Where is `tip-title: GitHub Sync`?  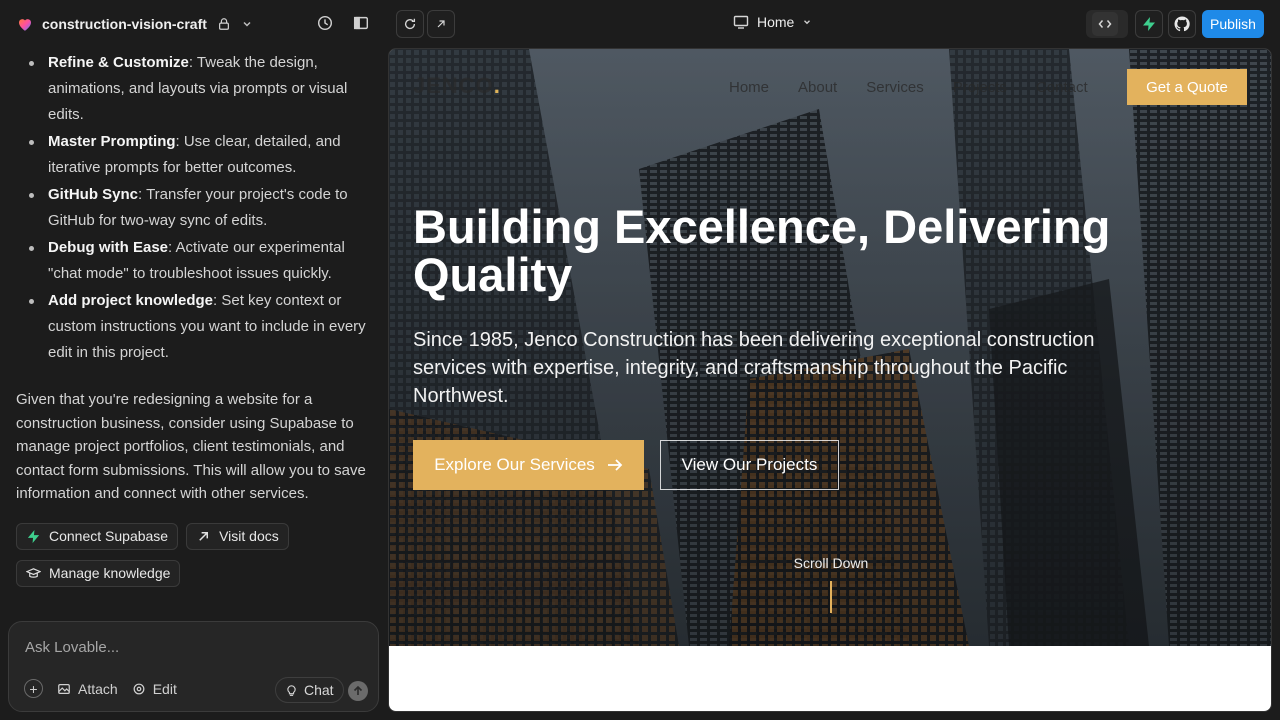 tip-title: GitHub Sync is located at coordinates (93, 194).